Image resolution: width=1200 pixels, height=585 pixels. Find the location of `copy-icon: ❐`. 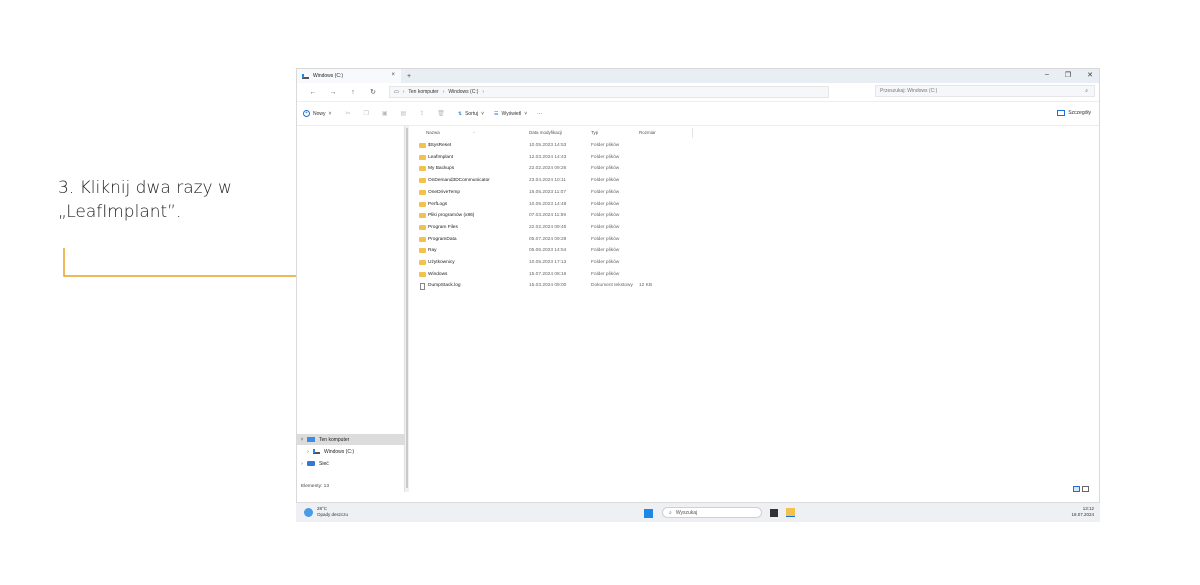

copy-icon: ❐ is located at coordinates (365, 113).